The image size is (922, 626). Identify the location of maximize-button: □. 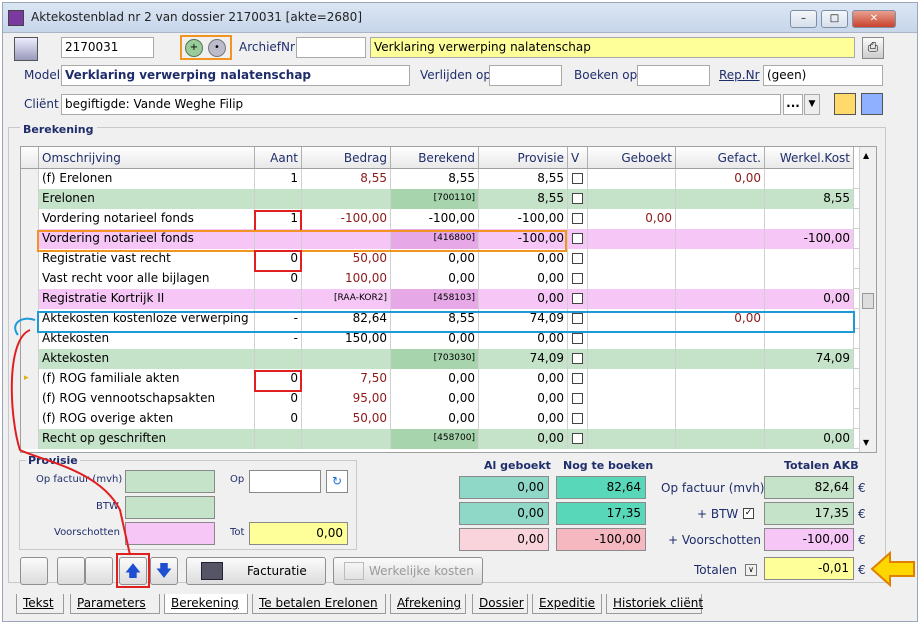
(834, 19).